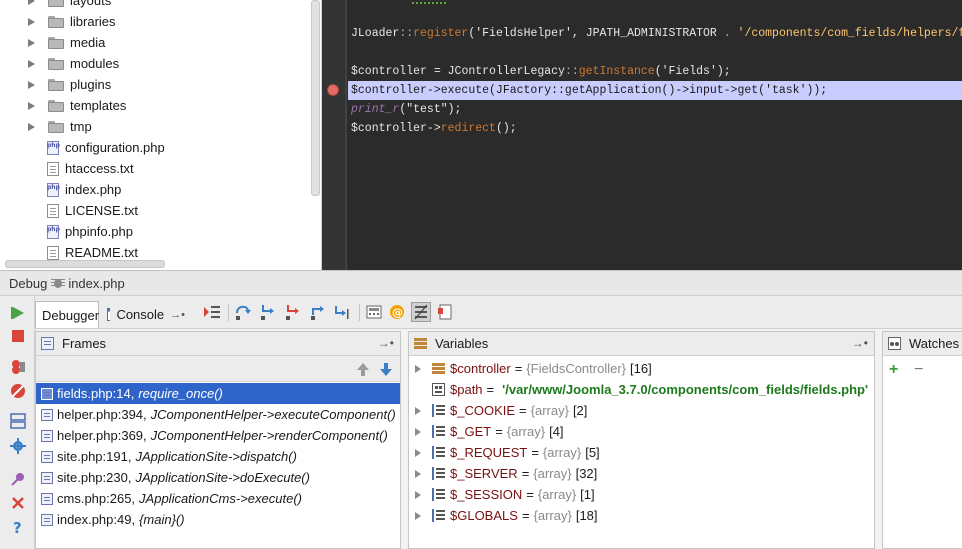 This screenshot has height=549, width=962. What do you see at coordinates (535, 452) in the screenshot?
I see `equals-sign: =` at bounding box center [535, 452].